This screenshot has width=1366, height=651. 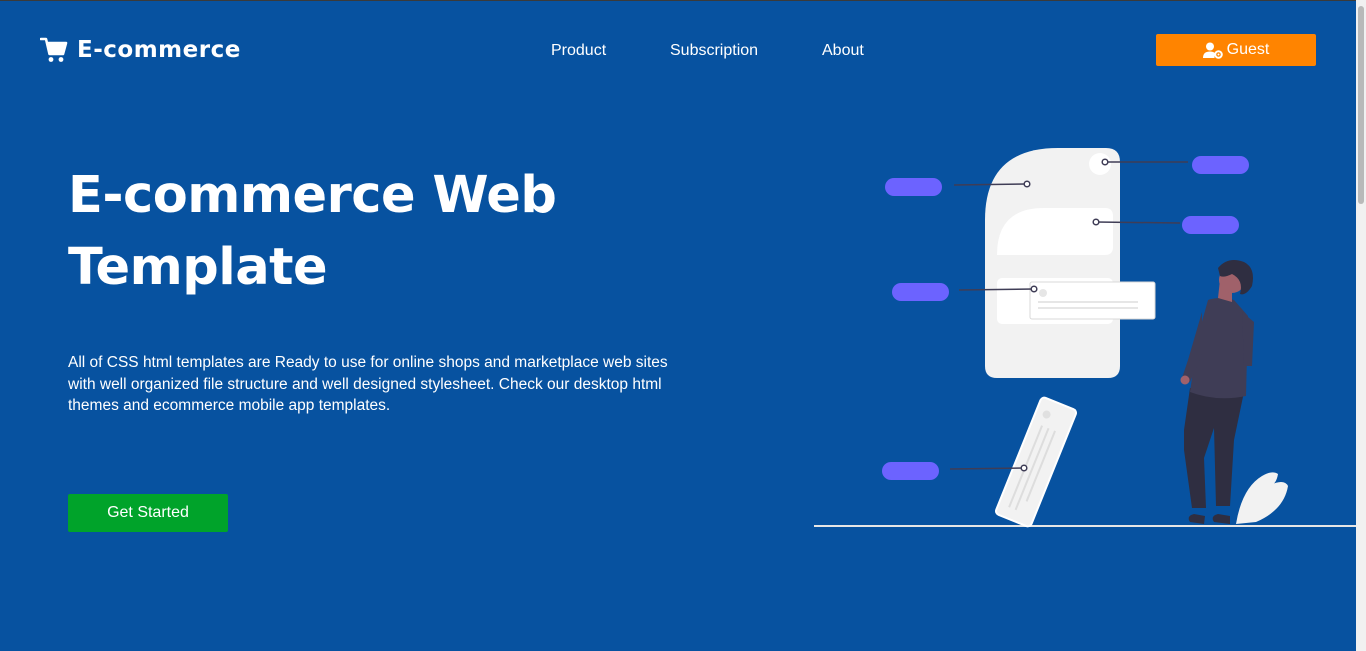 What do you see at coordinates (1036, 462) in the screenshot?
I see `fallen-card` at bounding box center [1036, 462].